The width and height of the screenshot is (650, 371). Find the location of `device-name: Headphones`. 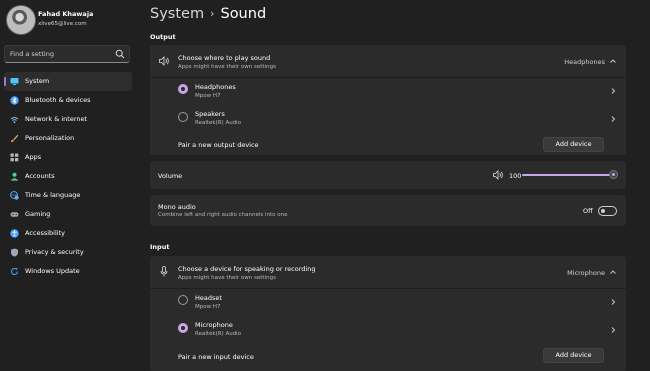

device-name: Headphones is located at coordinates (215, 87).